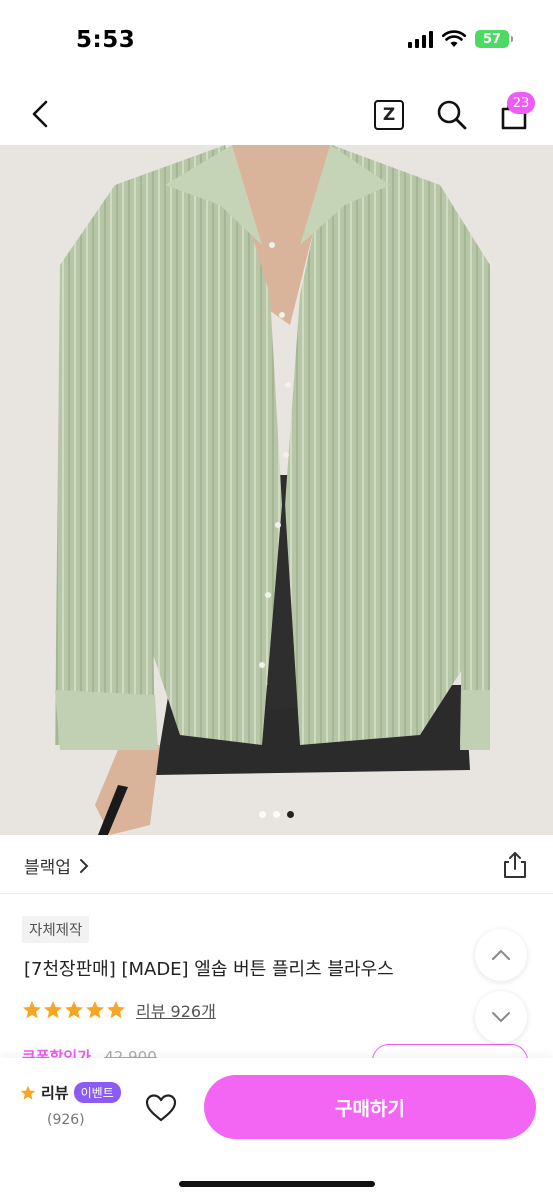 Image resolution: width=553 pixels, height=1200 pixels. What do you see at coordinates (209, 969) in the screenshot?
I see `product-title: [7천장판매] [MADE] 엘솝 버튼 플리츠 블라우스` at bounding box center [209, 969].